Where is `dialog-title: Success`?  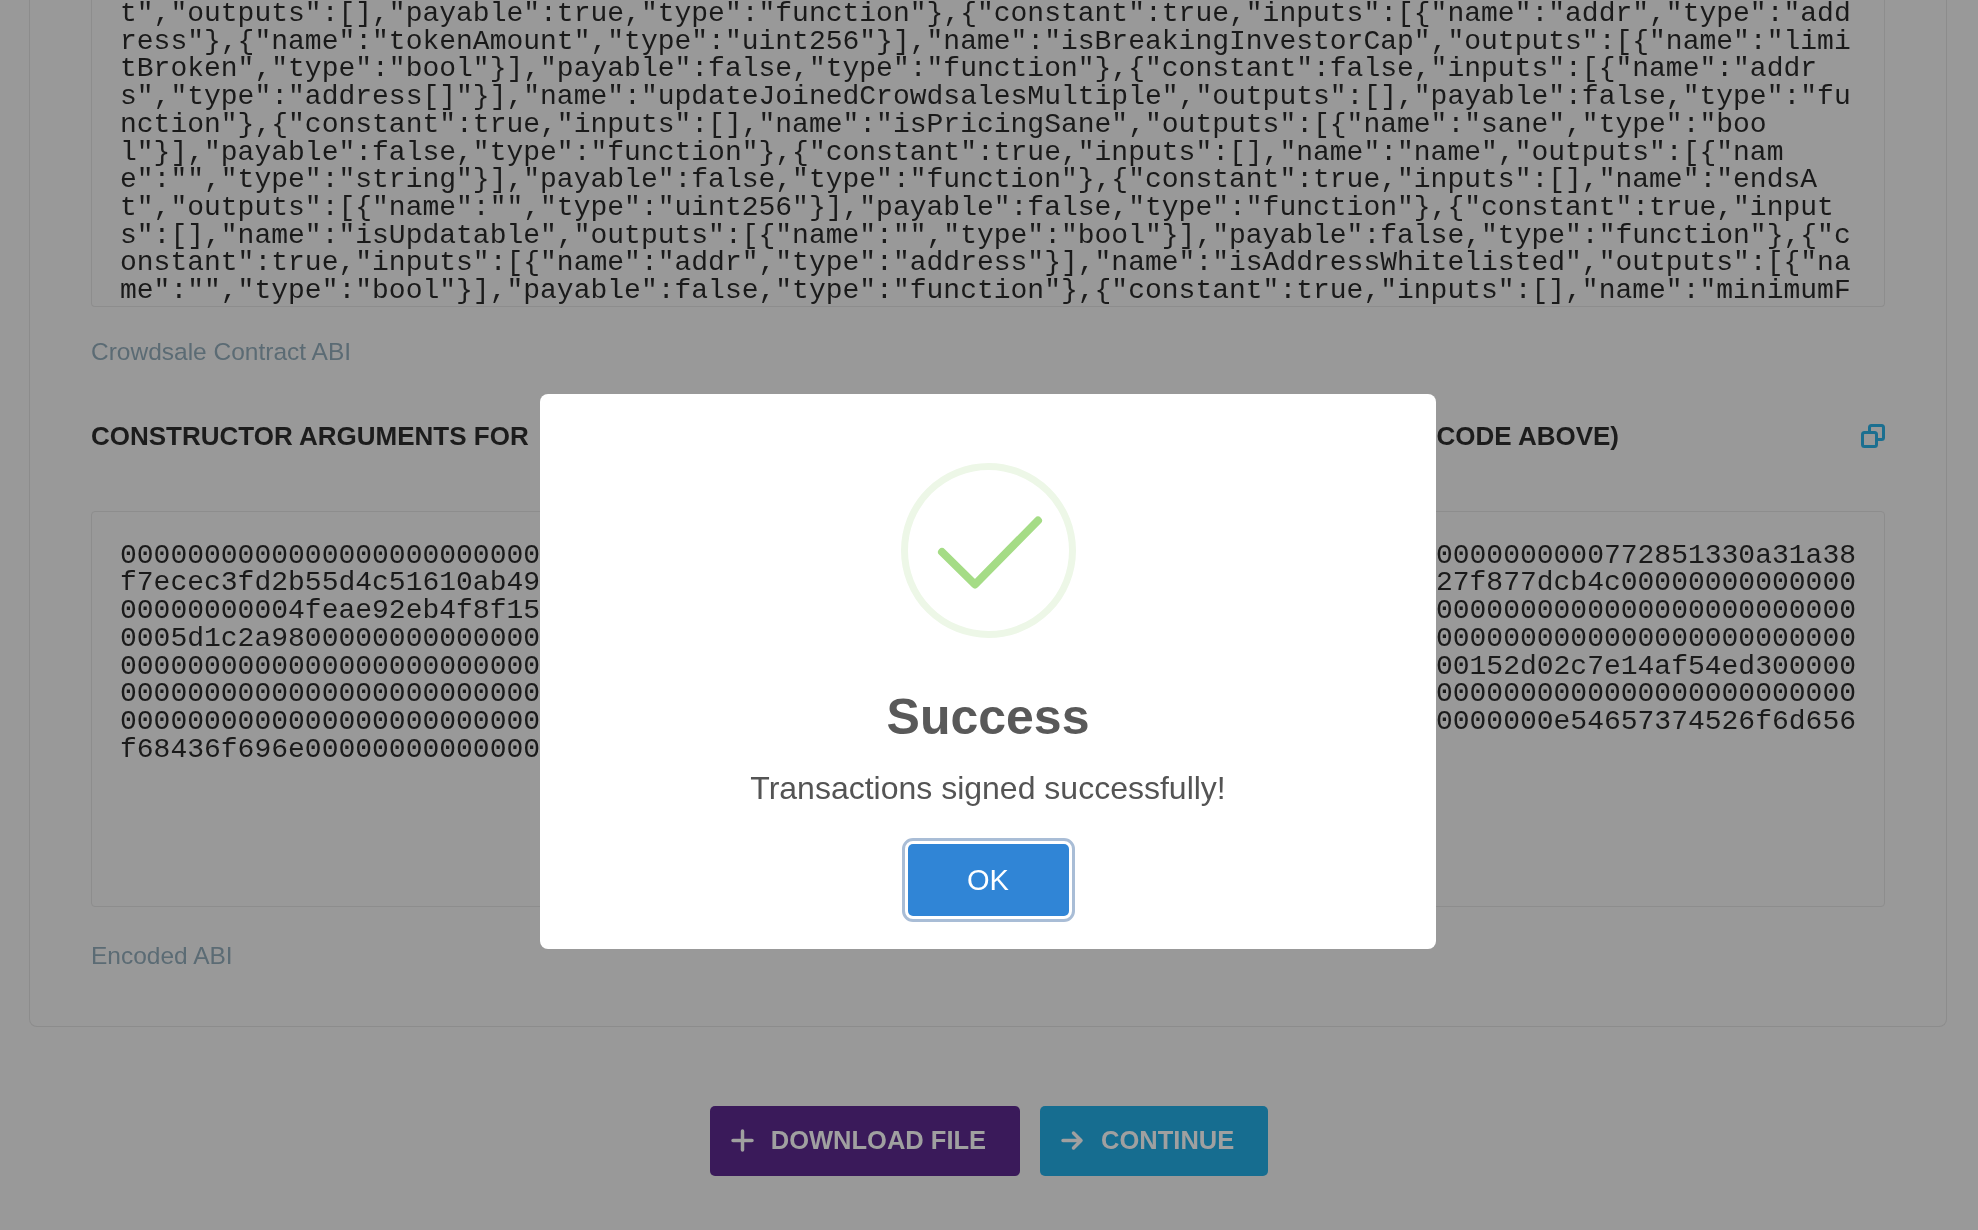 dialog-title: Success is located at coordinates (988, 717).